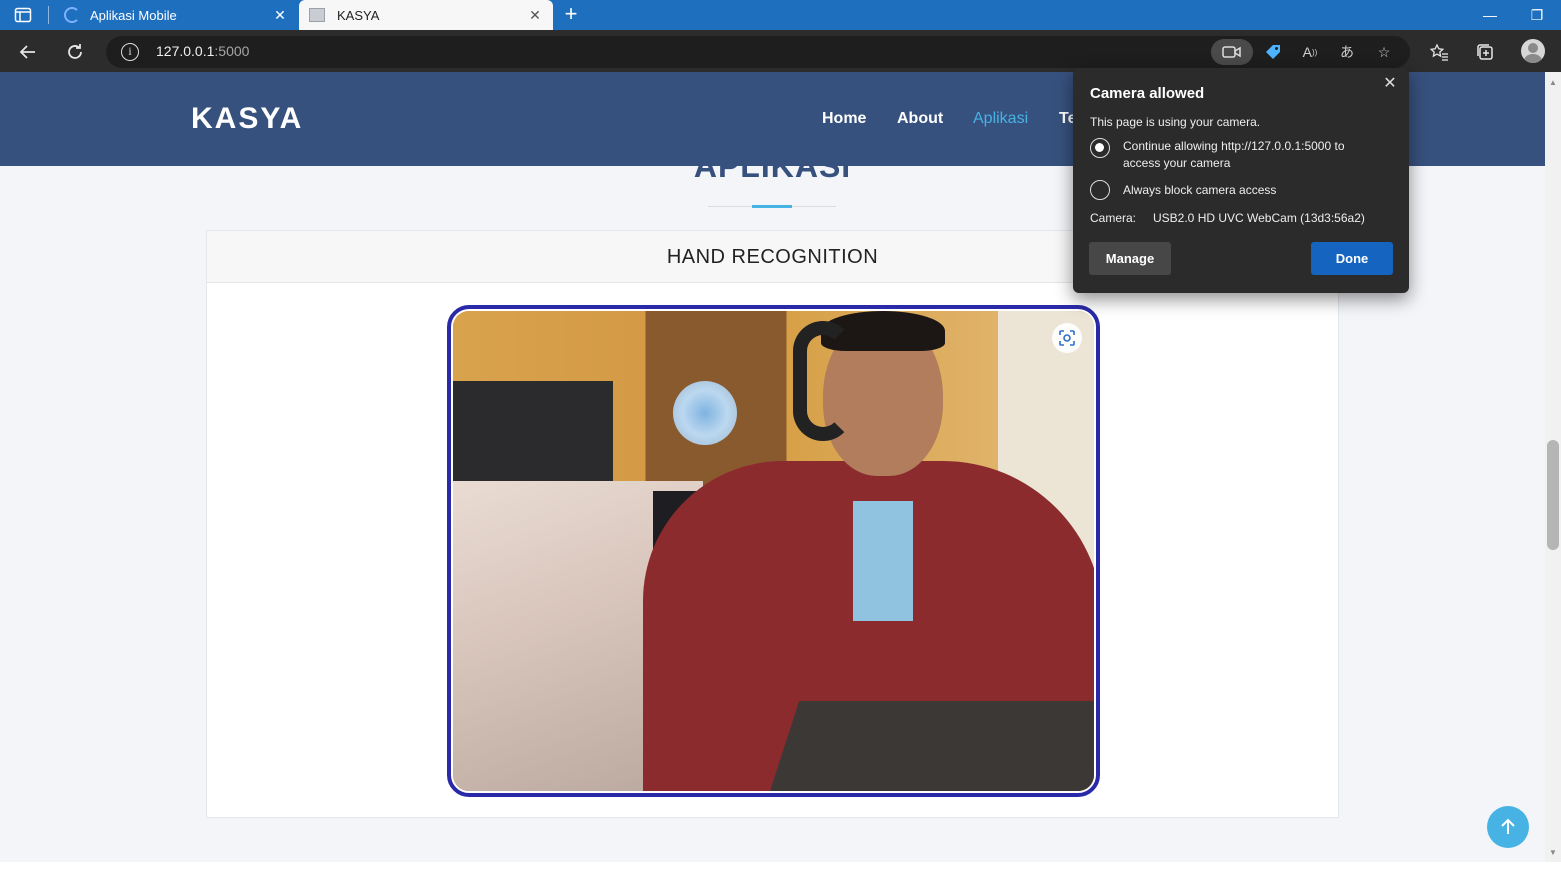 This screenshot has height=878, width=1561. I want to click on camera-label: Camera:, so click(1113, 218).